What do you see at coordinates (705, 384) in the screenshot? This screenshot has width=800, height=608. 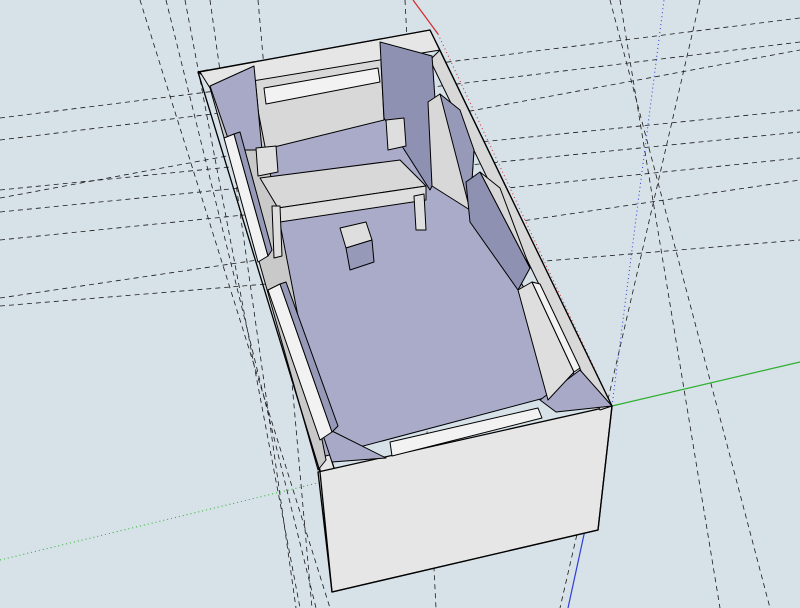 I see `green-axis` at bounding box center [705, 384].